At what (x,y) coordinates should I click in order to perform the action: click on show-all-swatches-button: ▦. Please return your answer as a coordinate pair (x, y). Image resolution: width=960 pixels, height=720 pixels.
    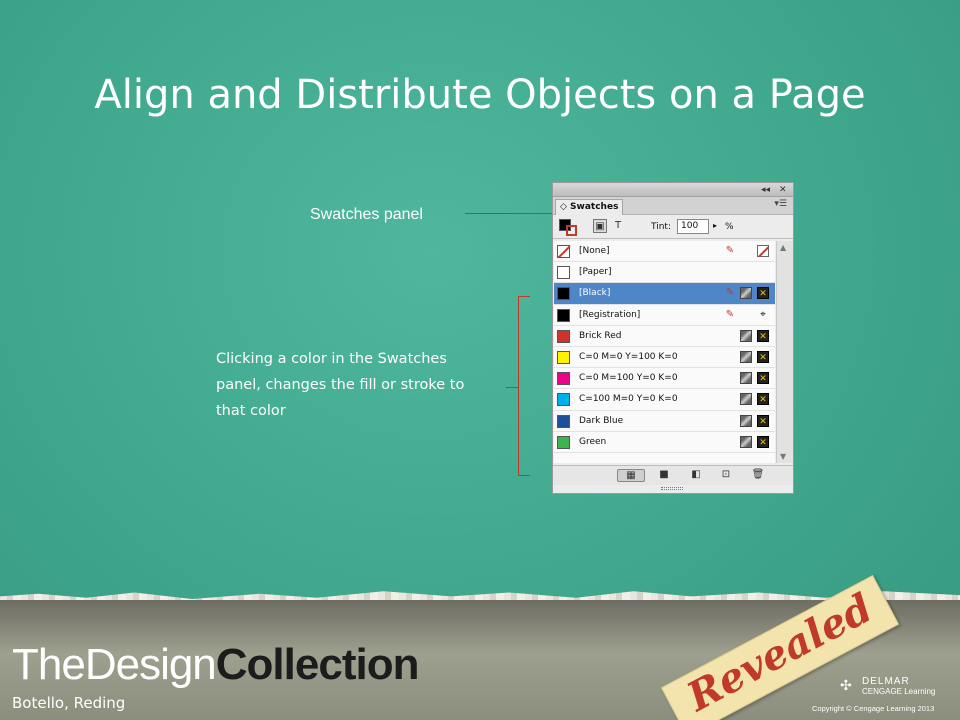
    Looking at the image, I should click on (631, 475).